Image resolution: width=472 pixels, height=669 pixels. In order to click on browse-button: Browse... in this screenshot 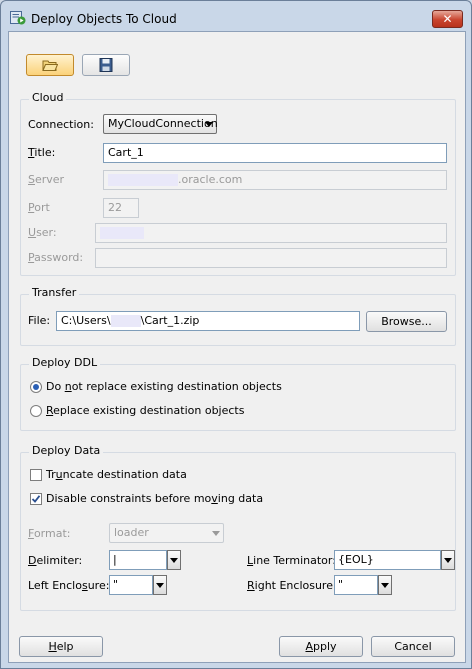, I will do `click(406, 321)`.